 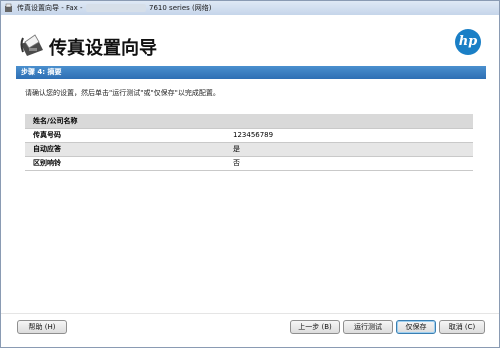 I want to click on window-title: 传真设置向导 - Fax - 7610 series (网络), so click(x=114, y=8).